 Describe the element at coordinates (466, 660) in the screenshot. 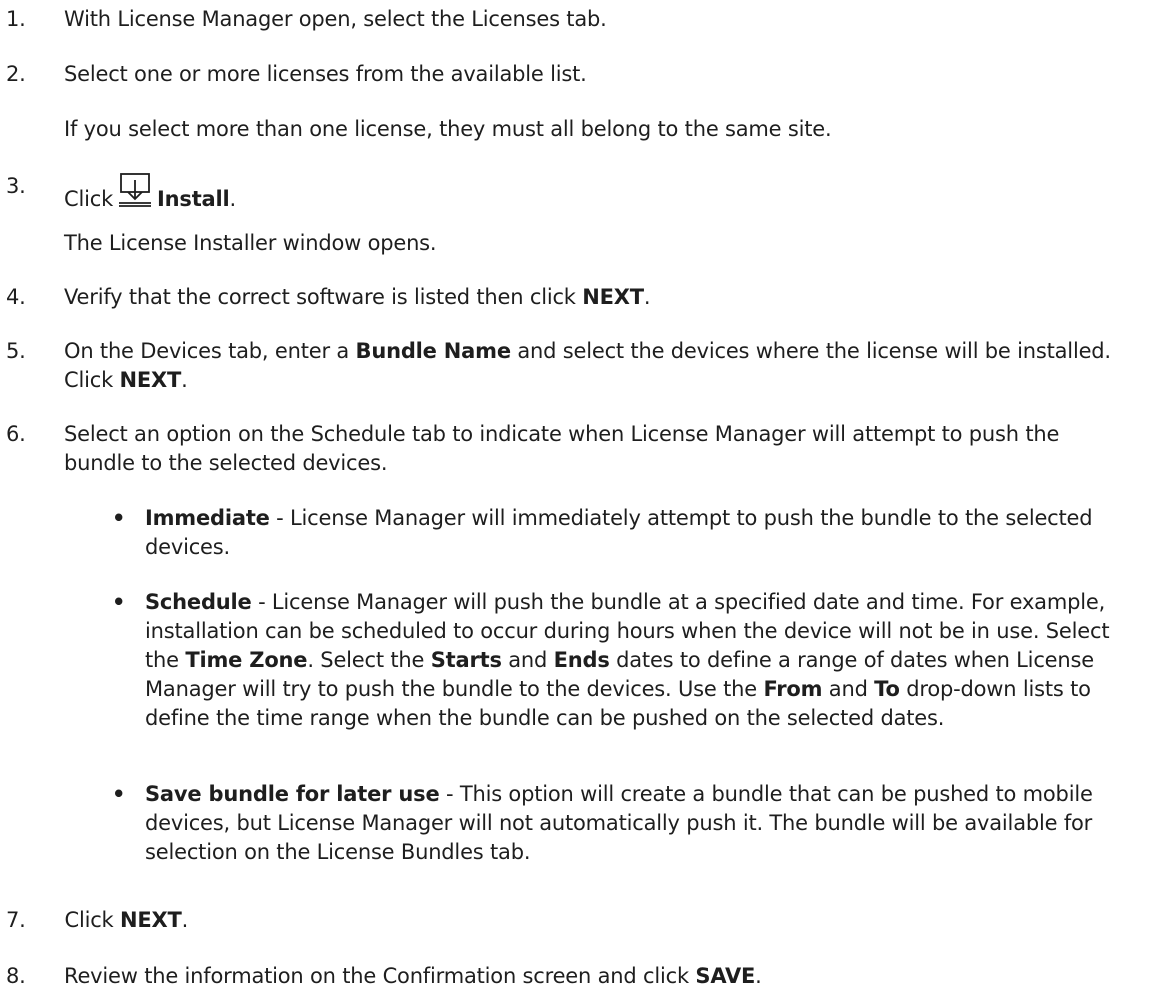

I see `starts-label: Starts` at that location.